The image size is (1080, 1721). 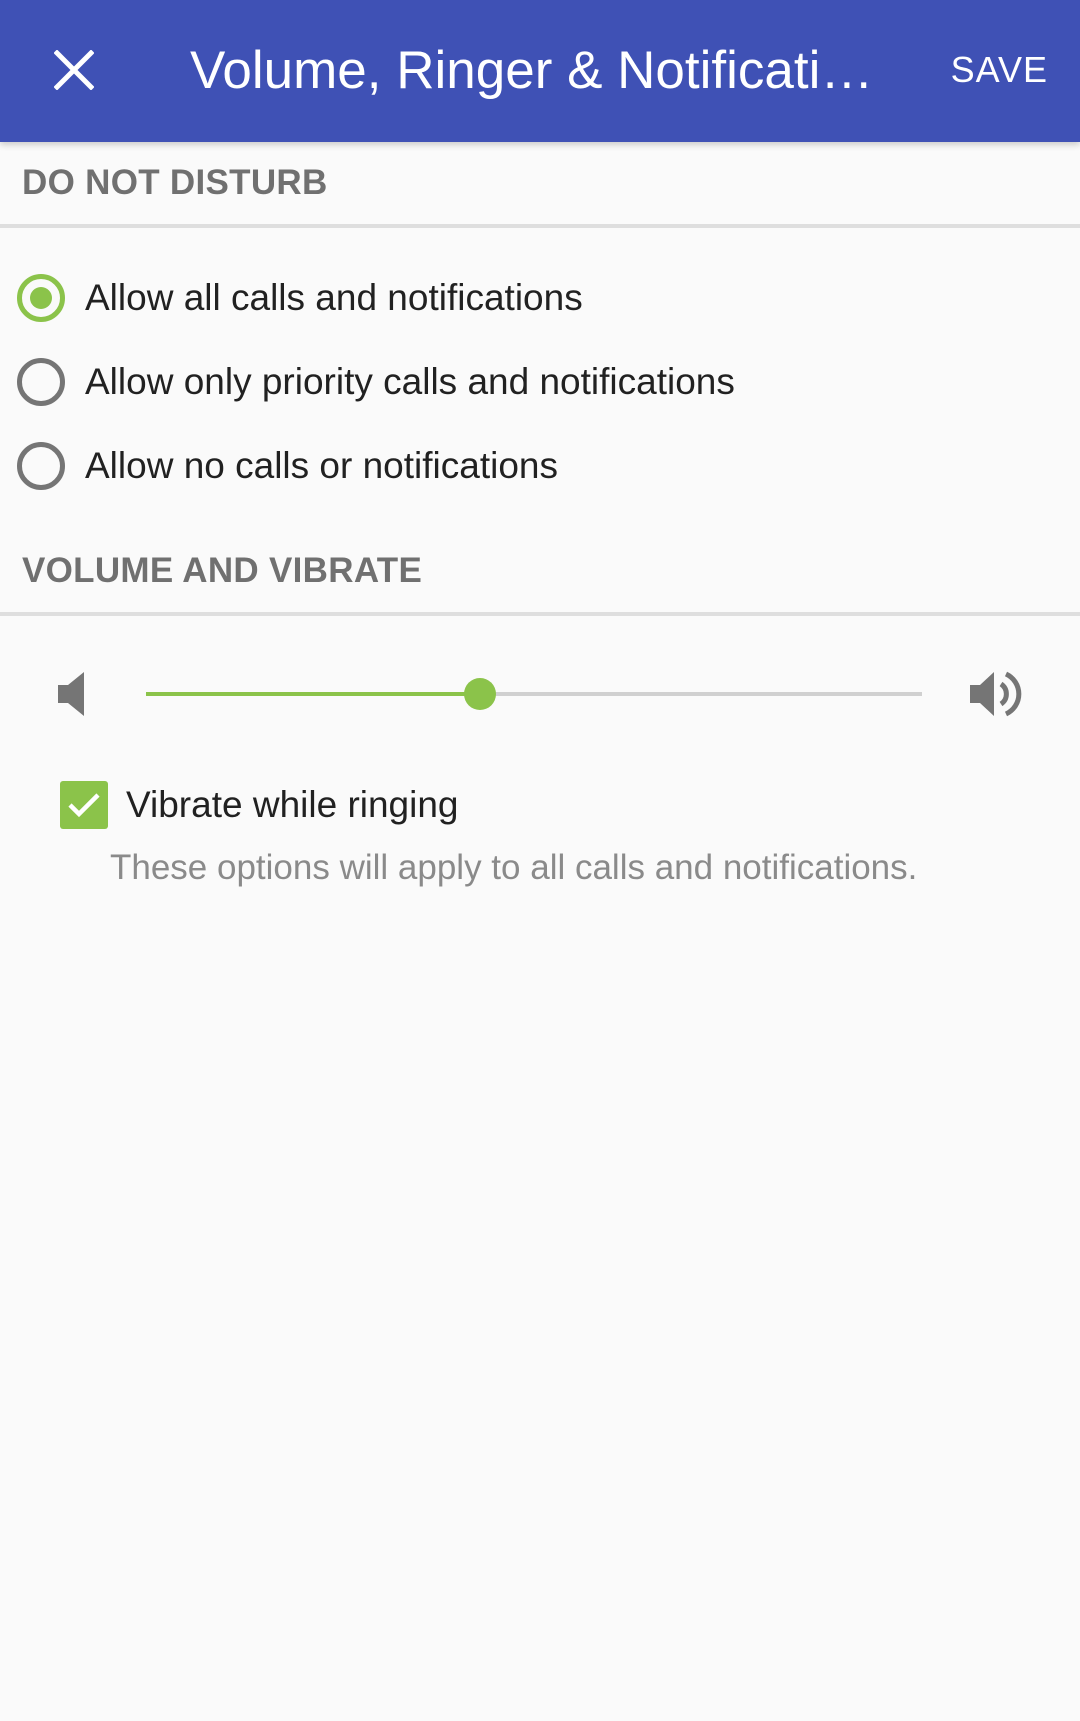 I want to click on section-header-volume-and-vibrate: VOLUME AND VIBRATE, so click(x=540, y=573).